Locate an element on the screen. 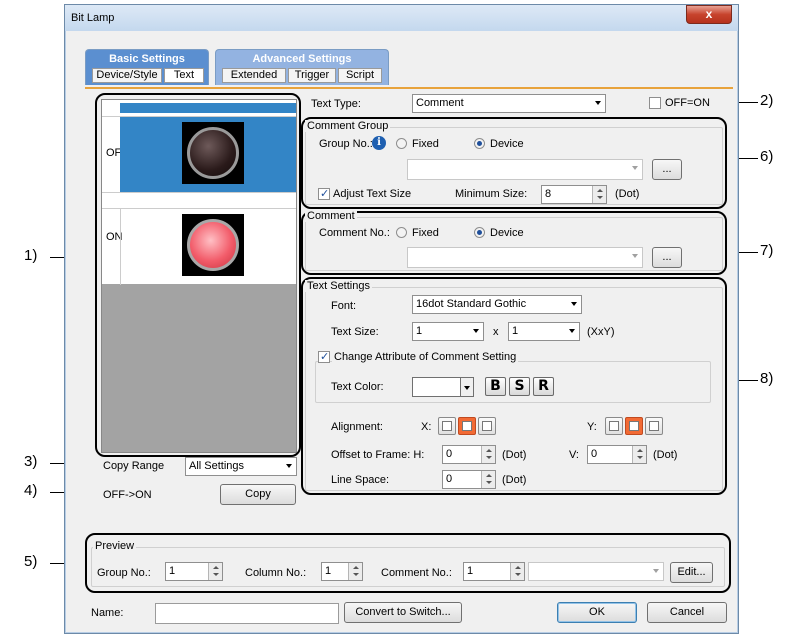  align-left-icon is located at coordinates (447, 426).